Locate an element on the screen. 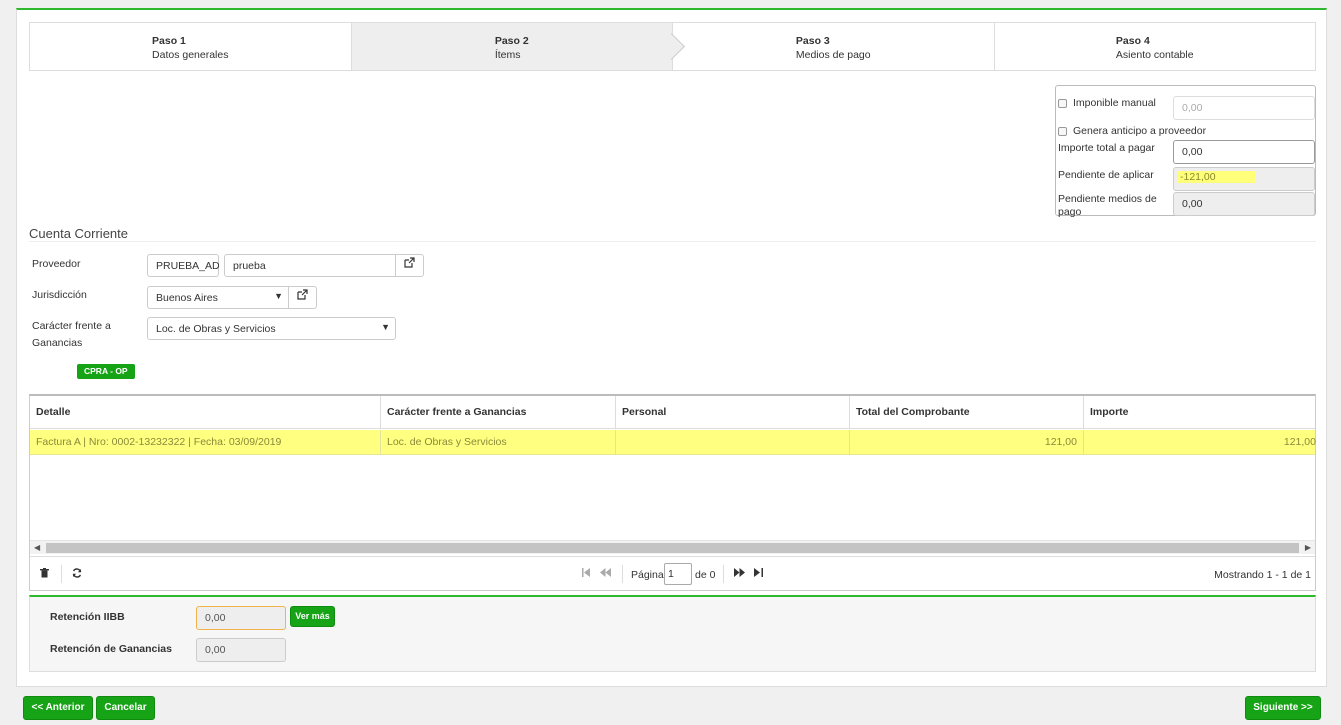  imponible-manual-input: 0,00 is located at coordinates (1244, 108).